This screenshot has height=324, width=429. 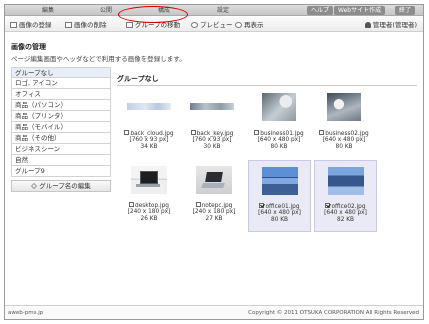 I want to click on delete-image-button: 画像の削除, so click(x=86, y=25).